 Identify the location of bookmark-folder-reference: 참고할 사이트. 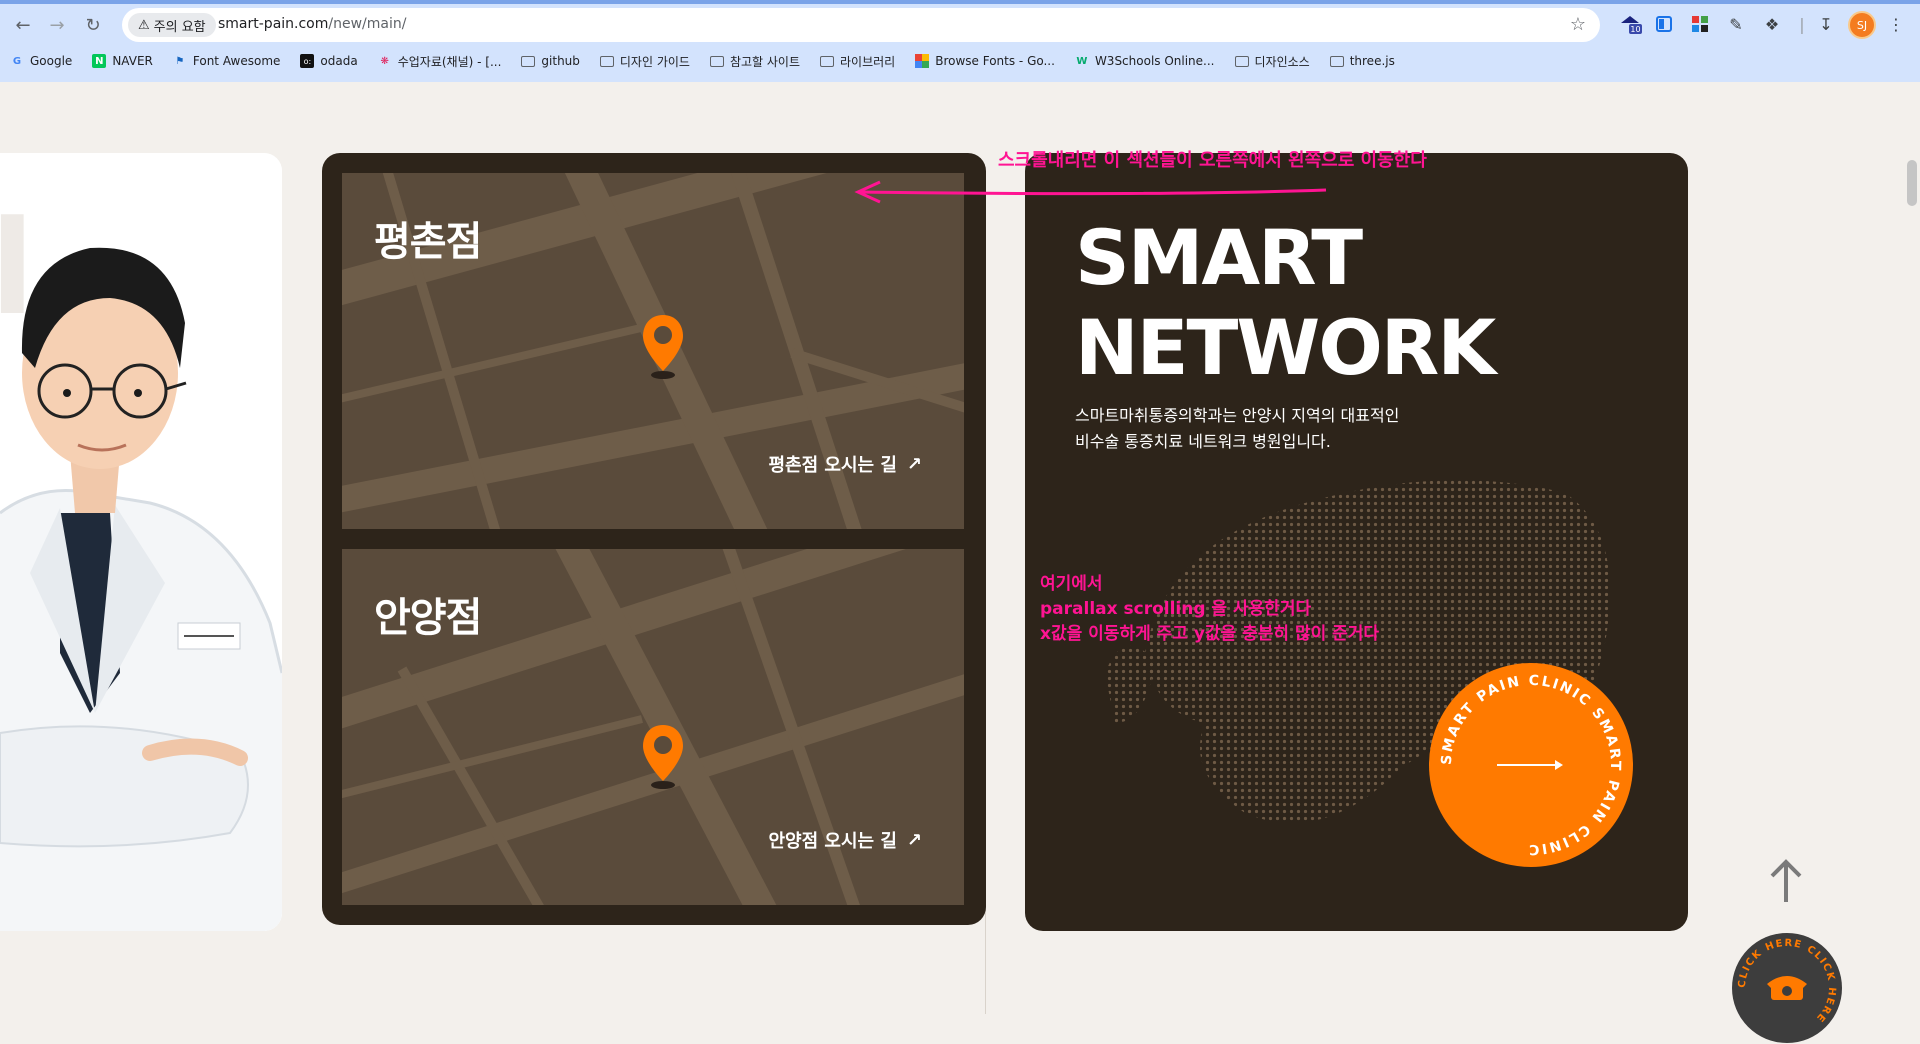
(755, 61).